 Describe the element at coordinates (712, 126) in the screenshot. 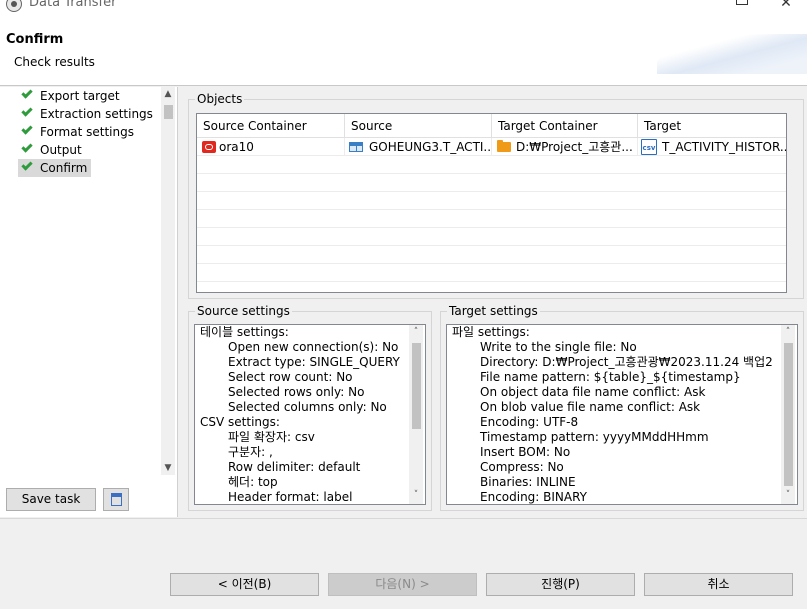

I see `column-header-target: Target` at that location.